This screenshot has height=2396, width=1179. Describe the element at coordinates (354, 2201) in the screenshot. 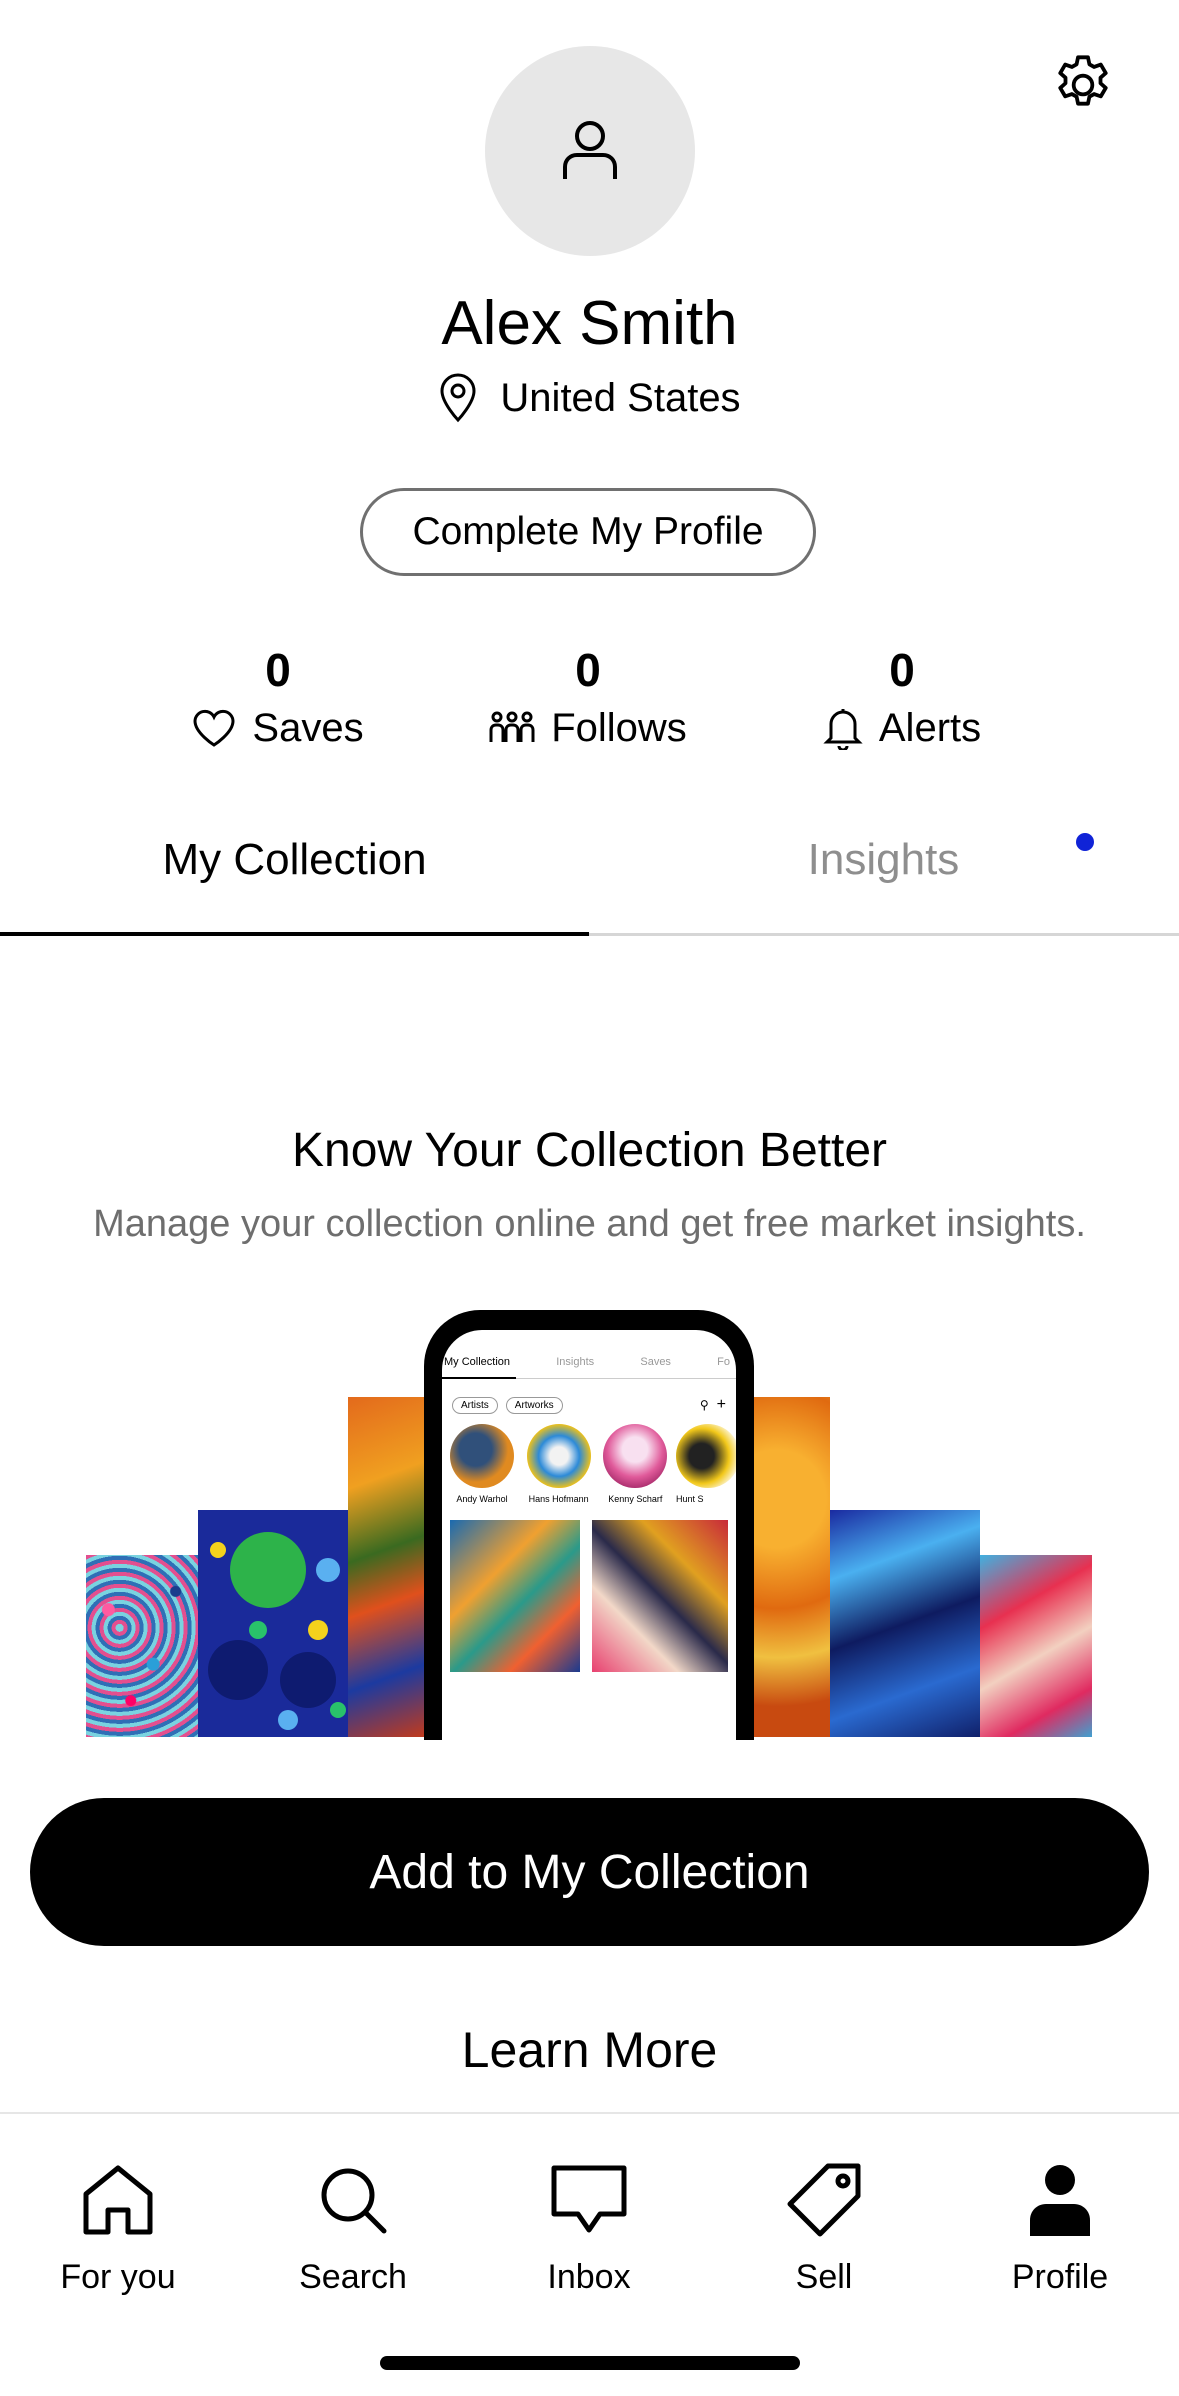

I see `search-icon` at that location.